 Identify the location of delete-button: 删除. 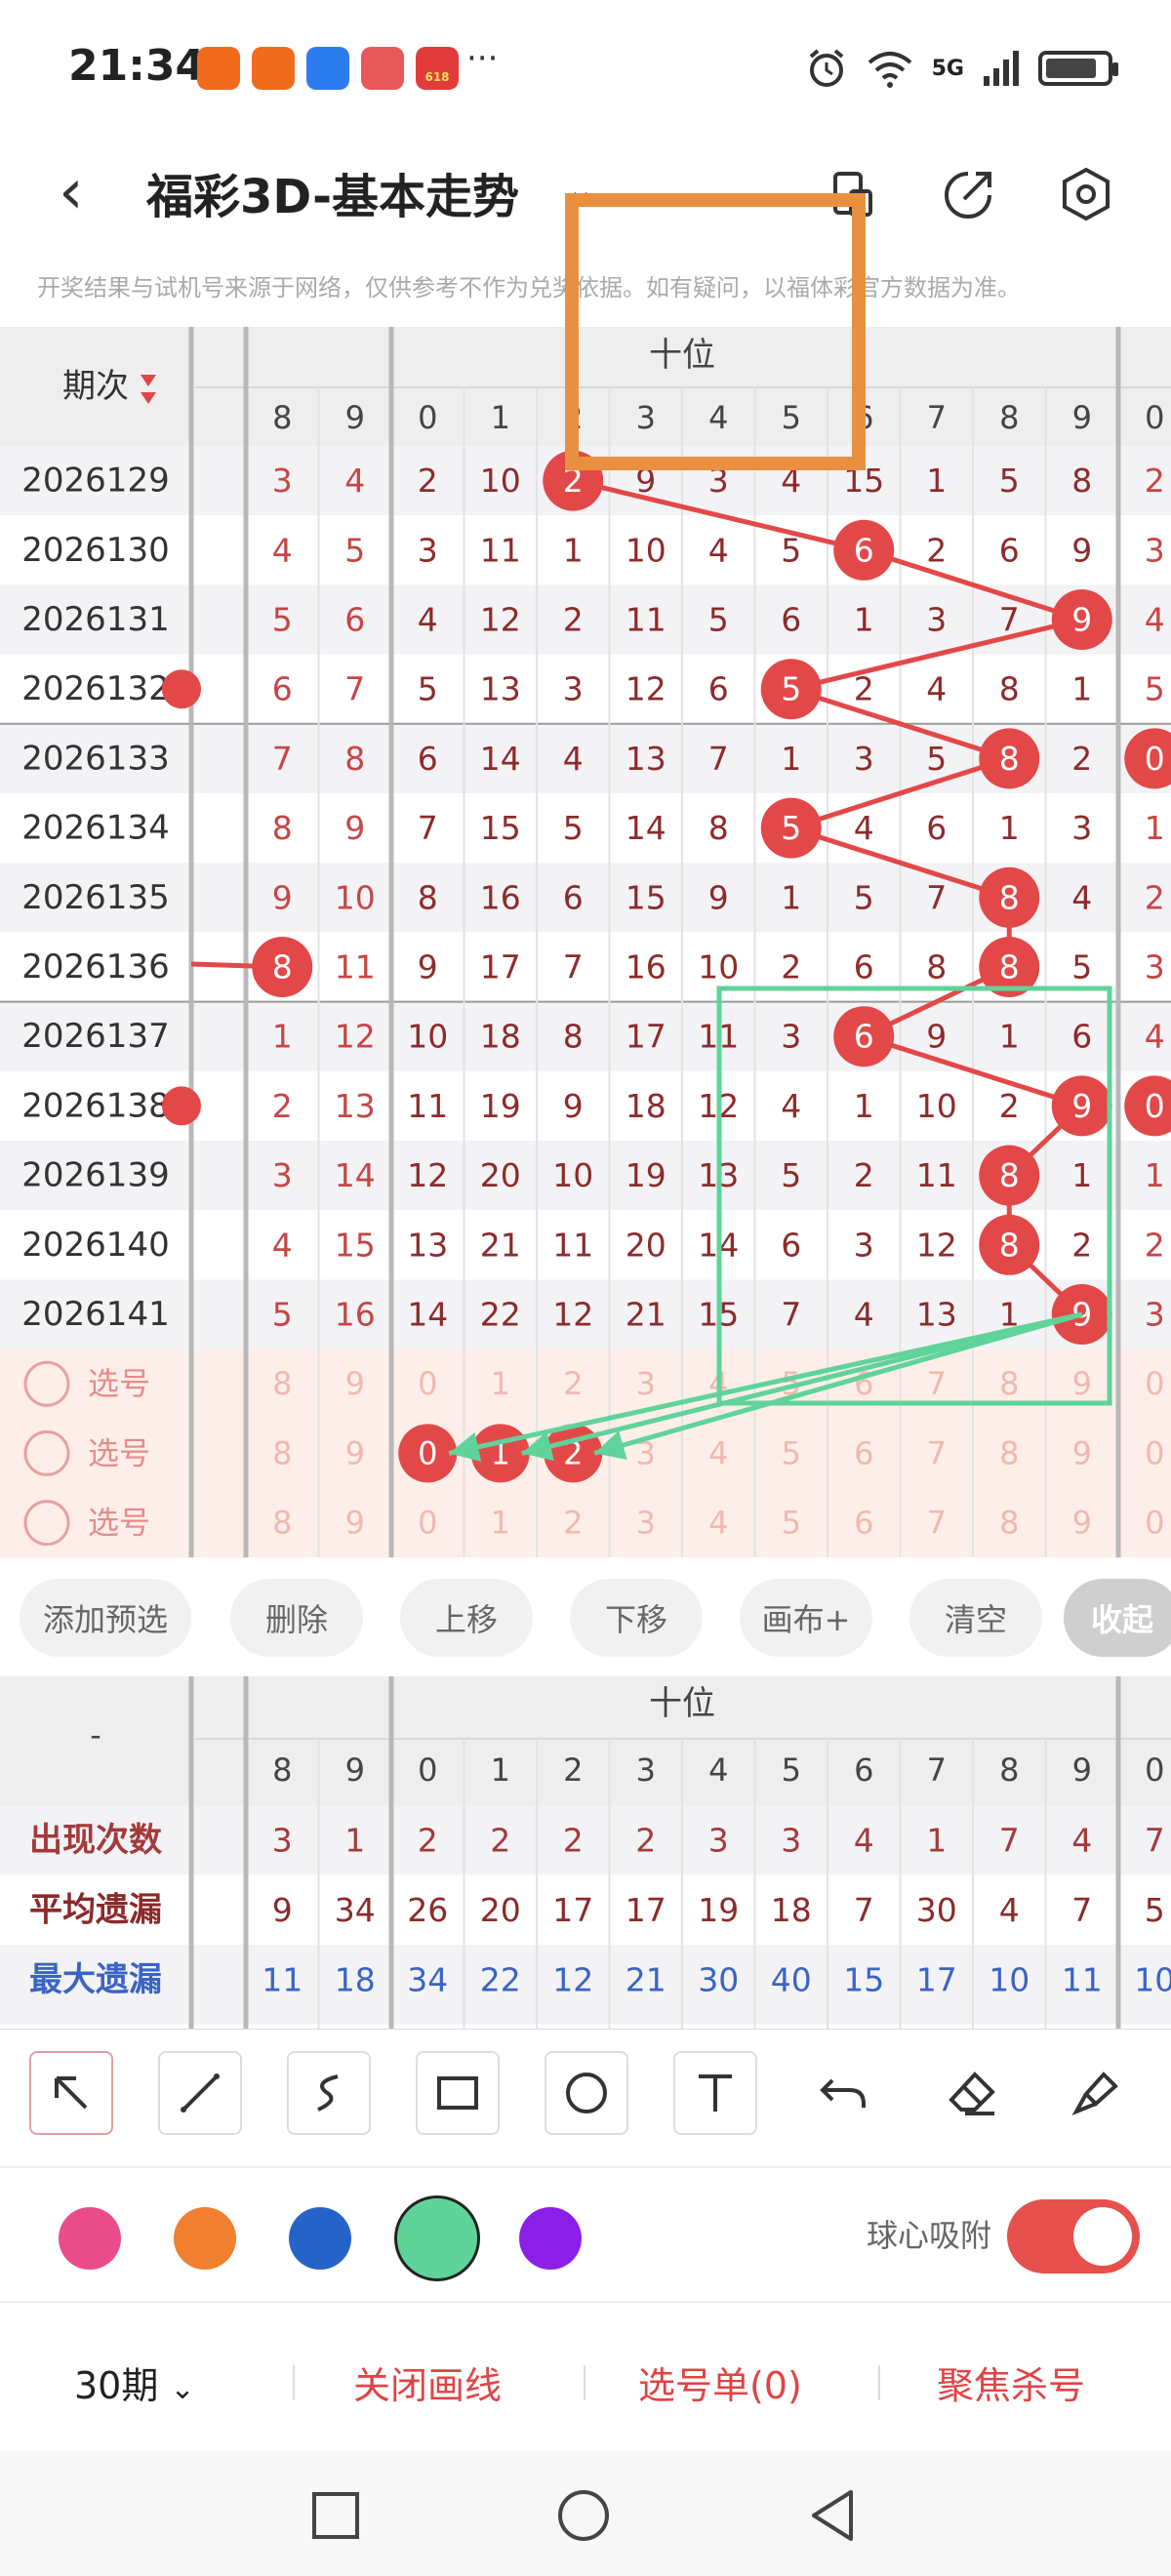
(296, 1618).